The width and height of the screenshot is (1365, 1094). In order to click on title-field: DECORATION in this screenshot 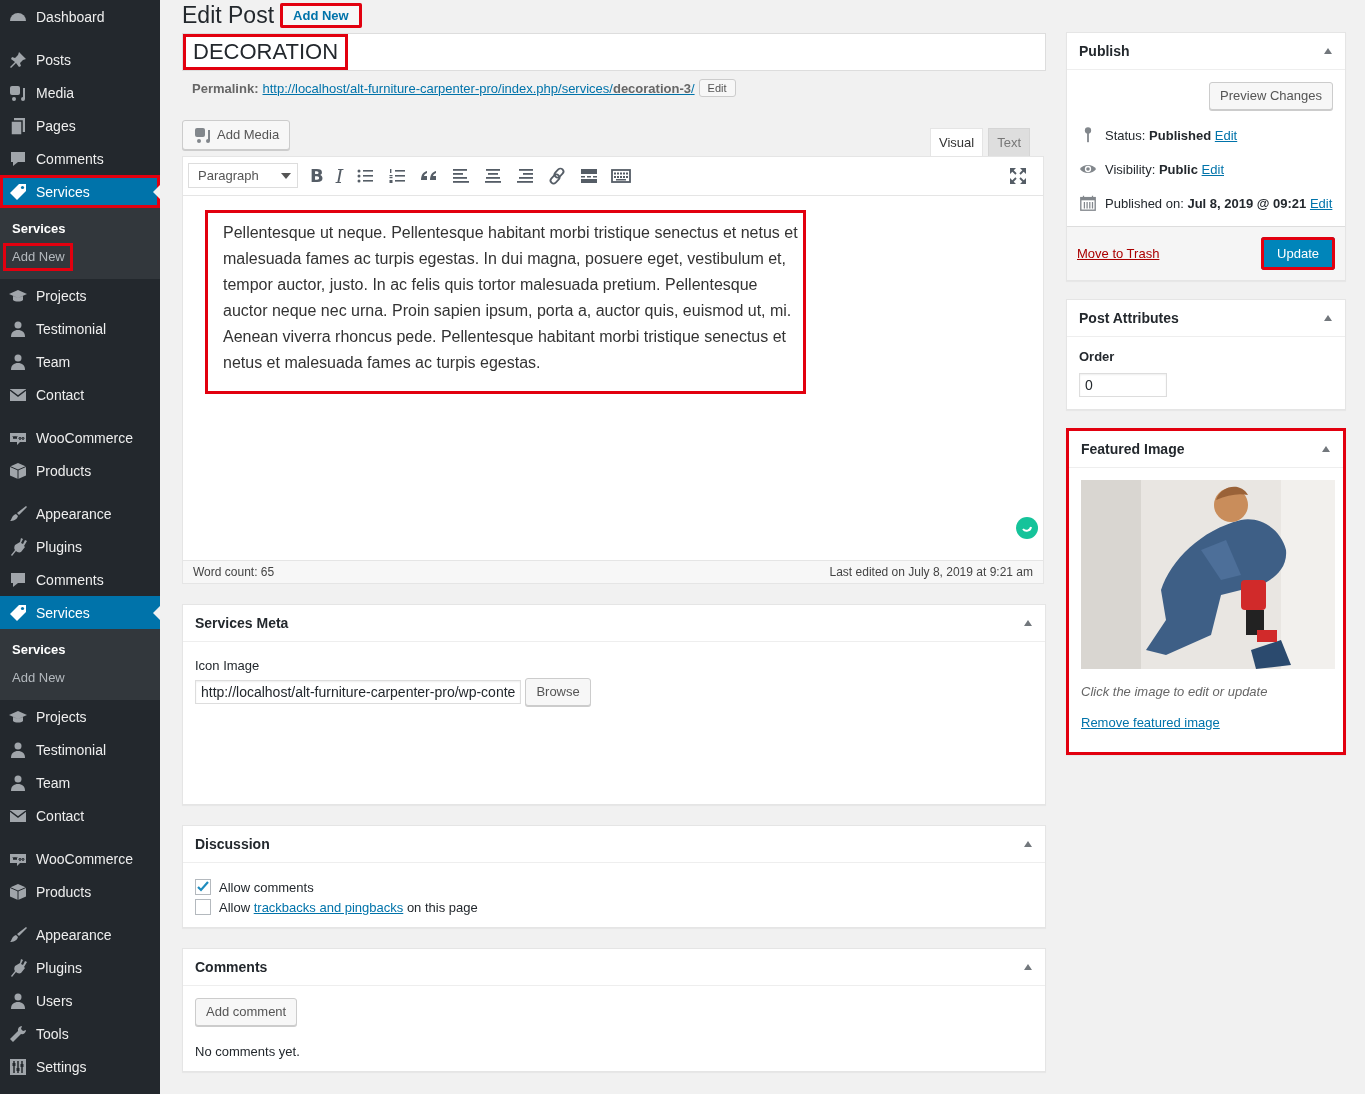, I will do `click(614, 52)`.